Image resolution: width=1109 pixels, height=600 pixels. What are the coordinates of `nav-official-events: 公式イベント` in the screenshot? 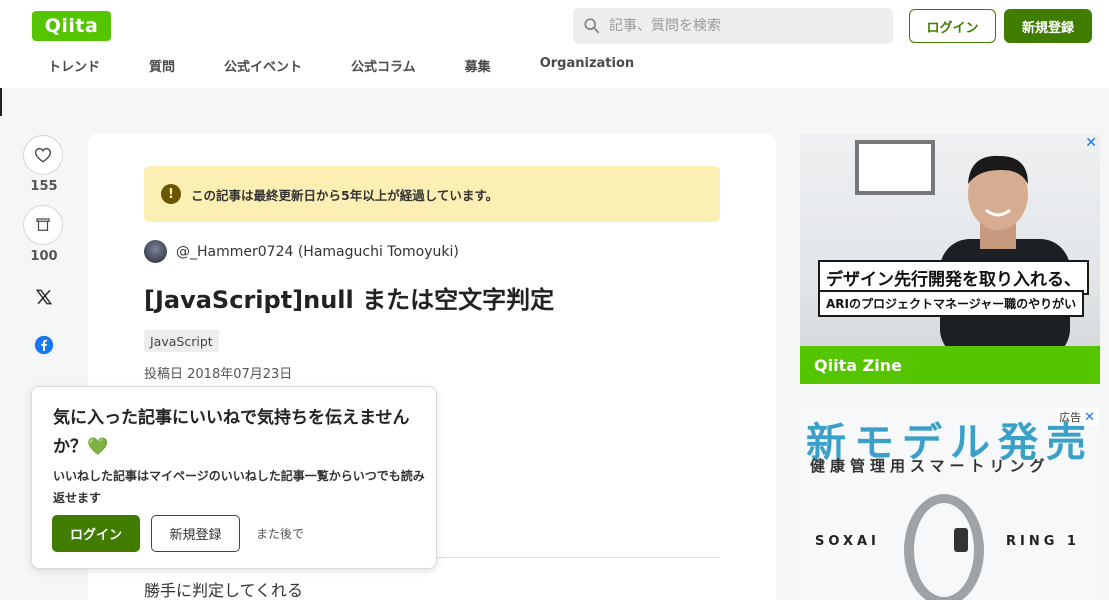 It's located at (263, 67).